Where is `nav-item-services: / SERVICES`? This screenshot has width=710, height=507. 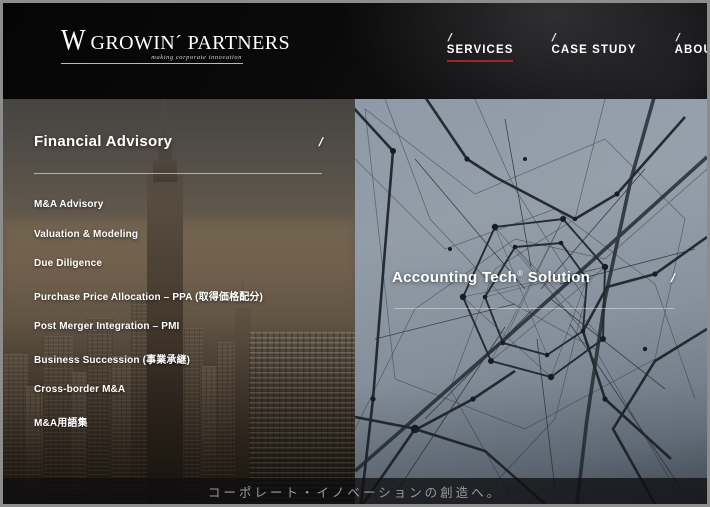
nav-item-services: / SERVICES is located at coordinates (480, 47).